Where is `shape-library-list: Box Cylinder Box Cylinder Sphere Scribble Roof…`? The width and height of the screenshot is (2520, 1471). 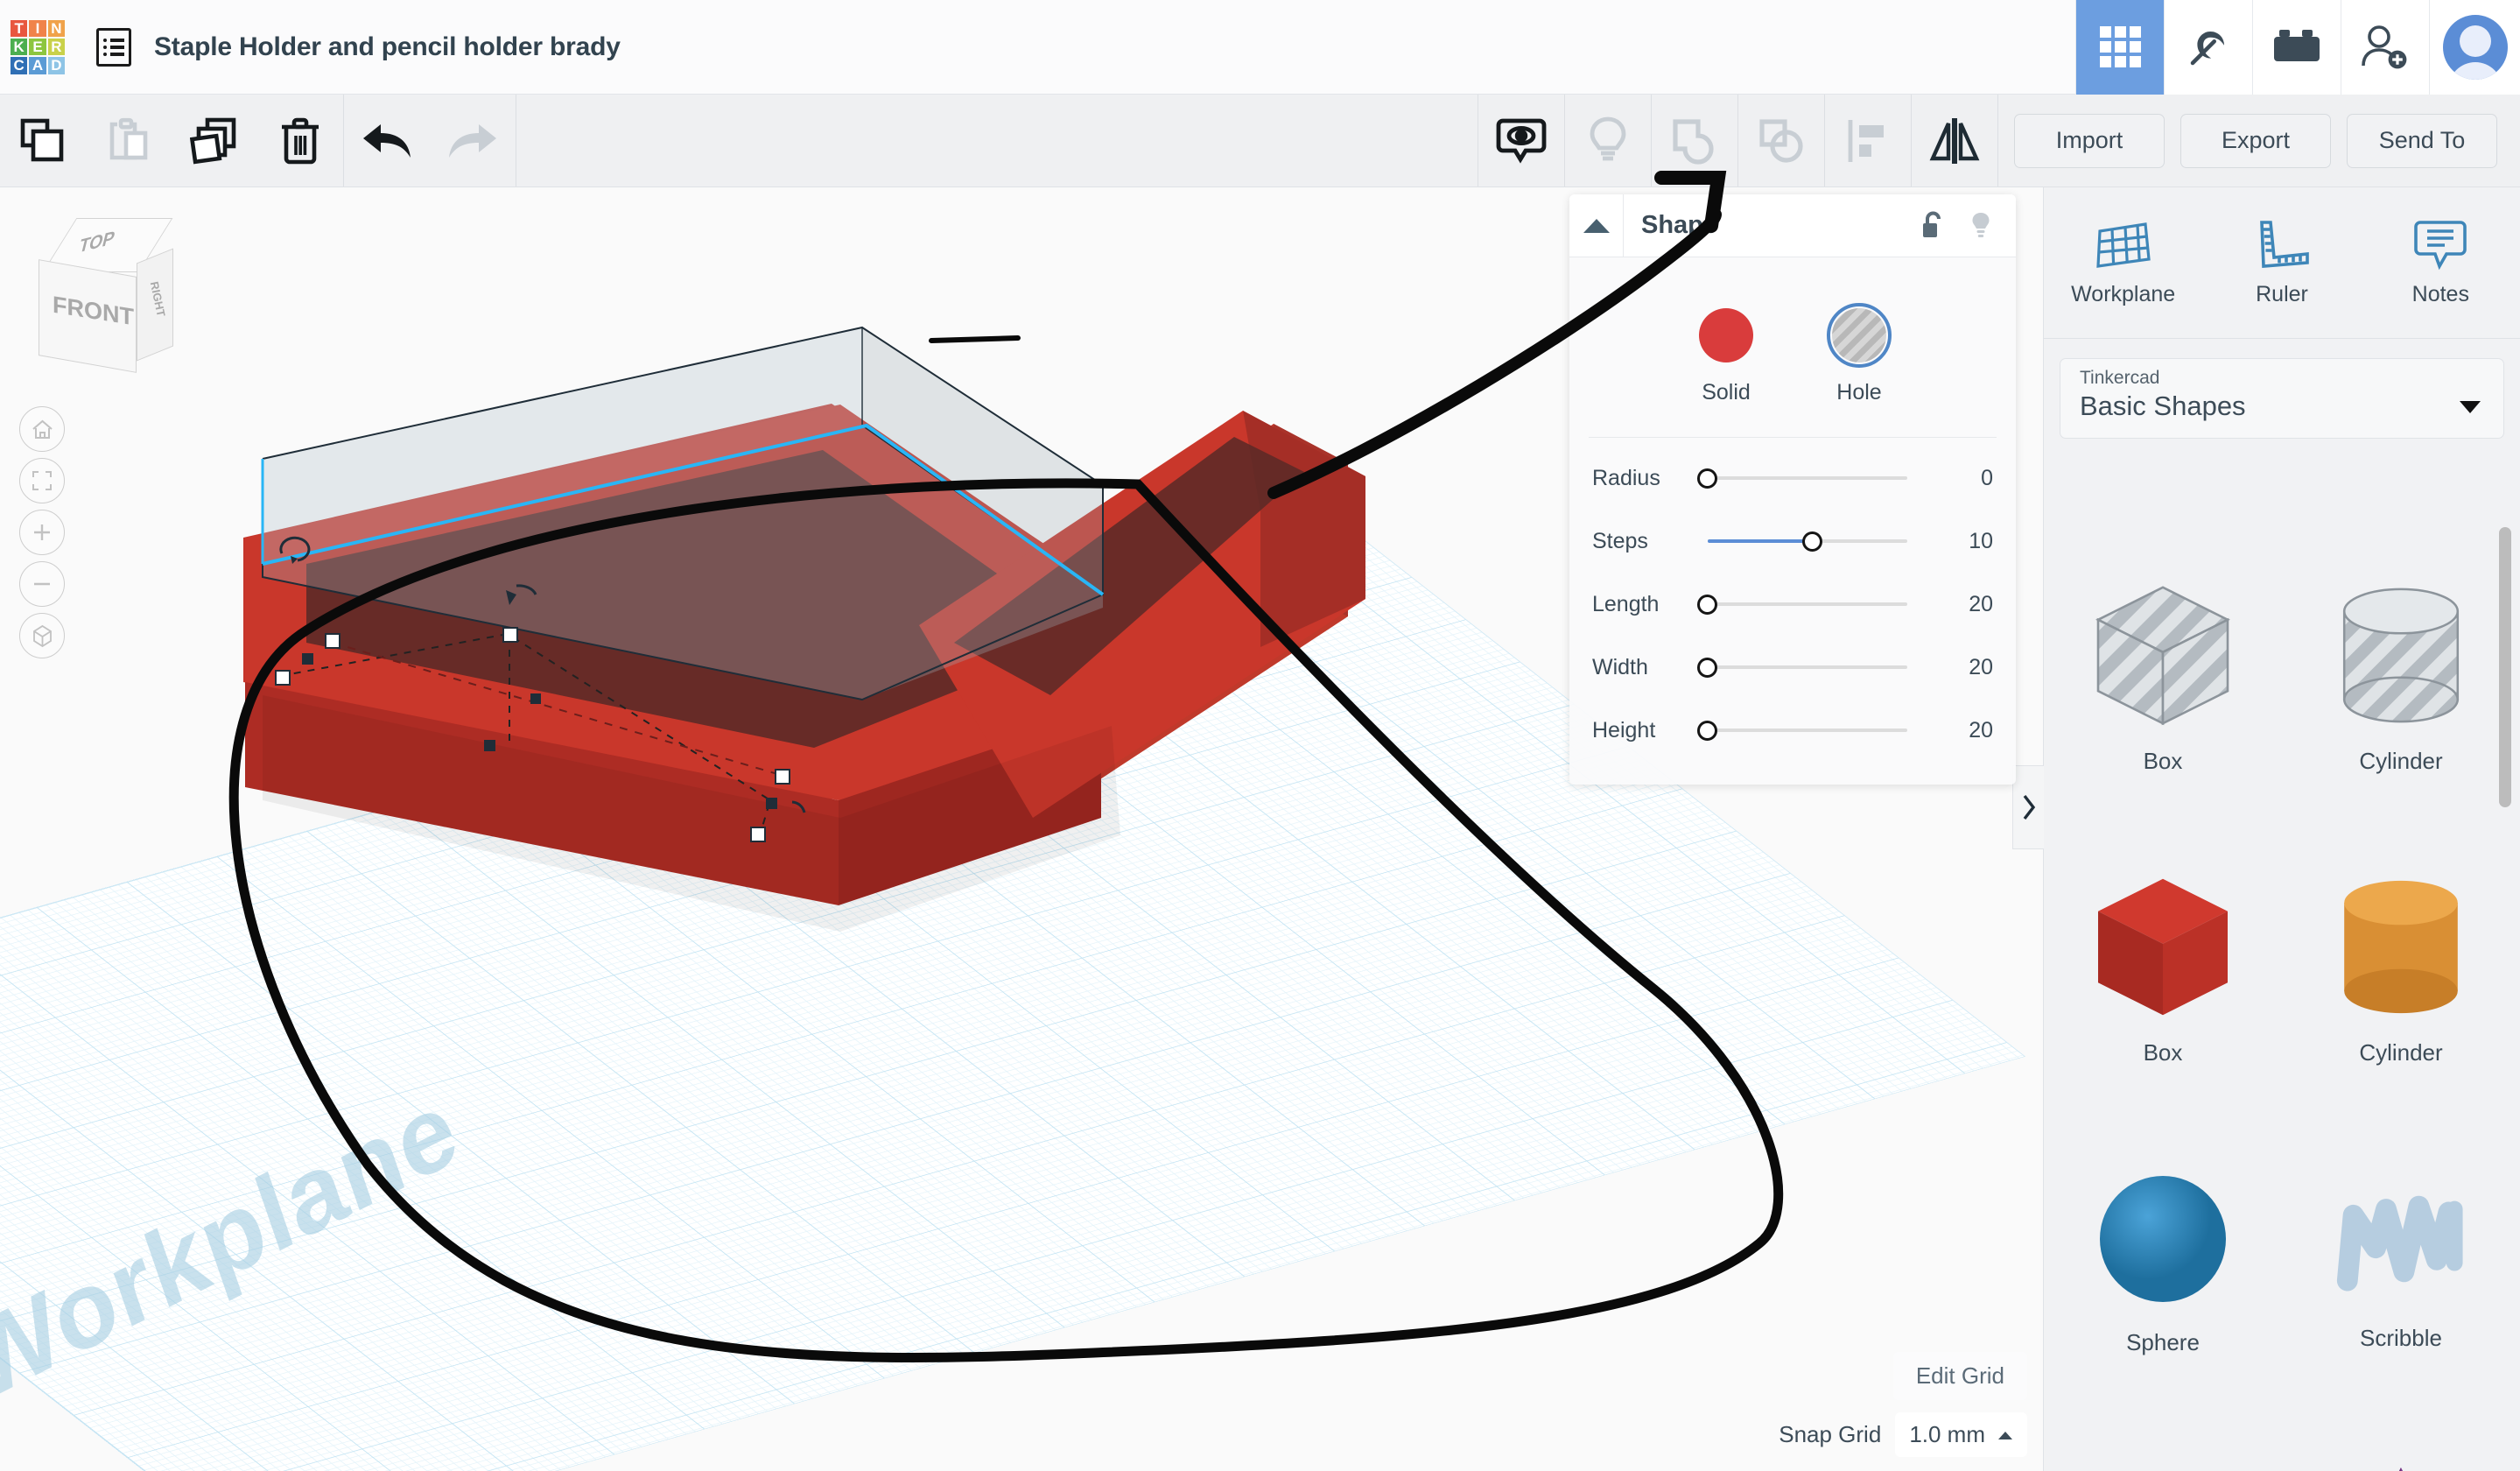 shape-library-list: Box Cylinder Box Cylinder Sphere Scribble Roof… is located at coordinates (2282, 995).